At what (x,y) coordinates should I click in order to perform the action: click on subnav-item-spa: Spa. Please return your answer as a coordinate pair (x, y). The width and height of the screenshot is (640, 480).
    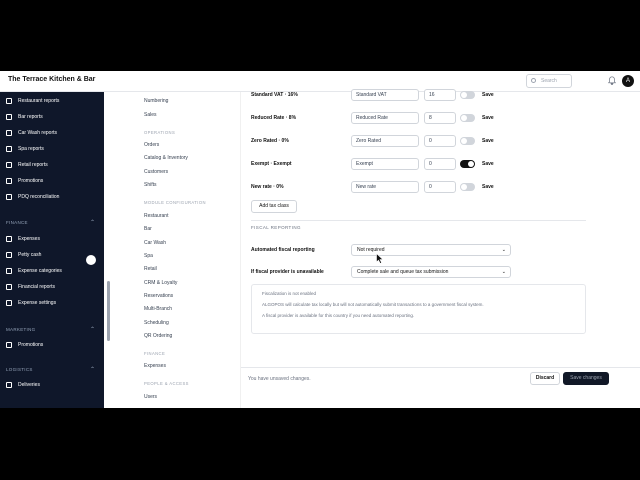
    Looking at the image, I should click on (148, 256).